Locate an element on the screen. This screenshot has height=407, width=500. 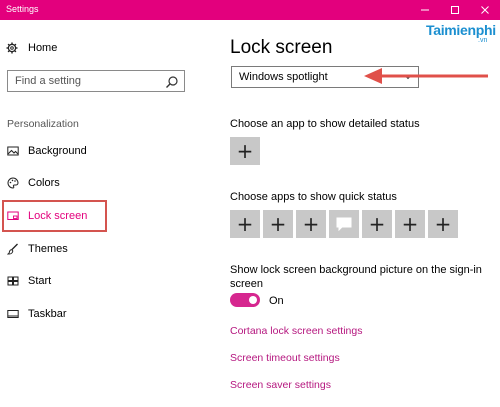
quick-status-messaging-button is located at coordinates (344, 224).